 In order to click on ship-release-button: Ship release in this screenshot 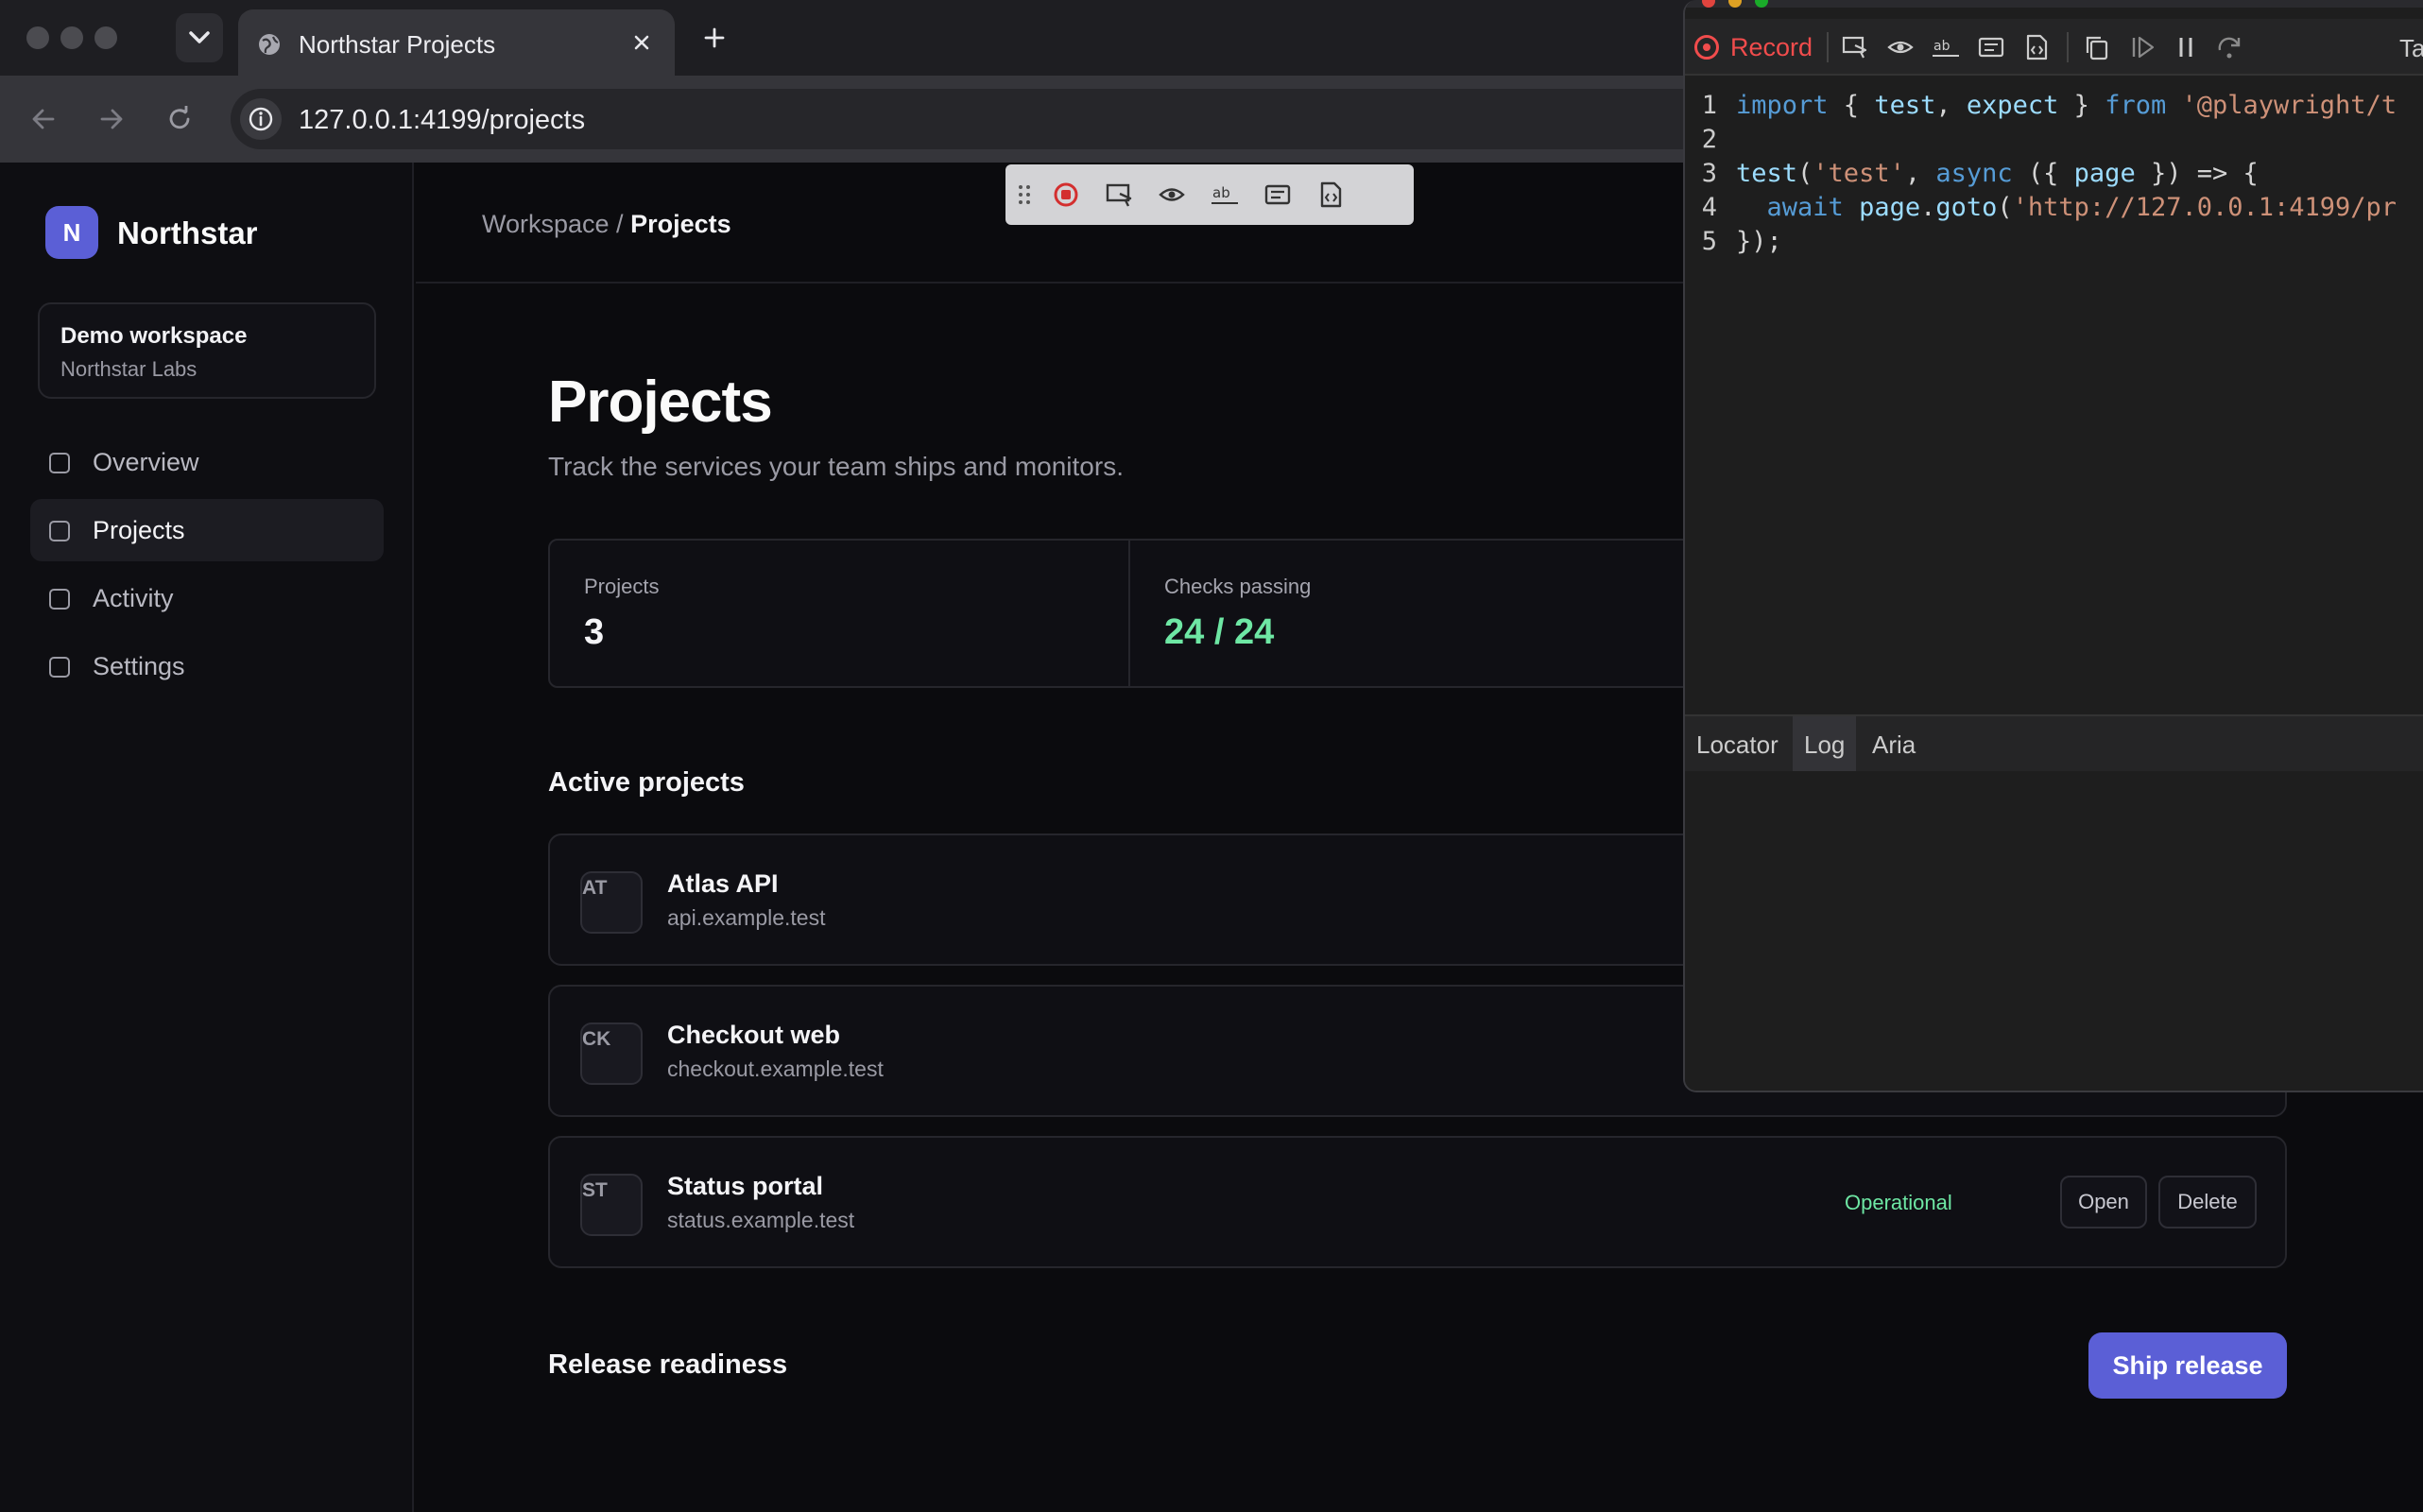, I will do `click(2187, 1365)`.